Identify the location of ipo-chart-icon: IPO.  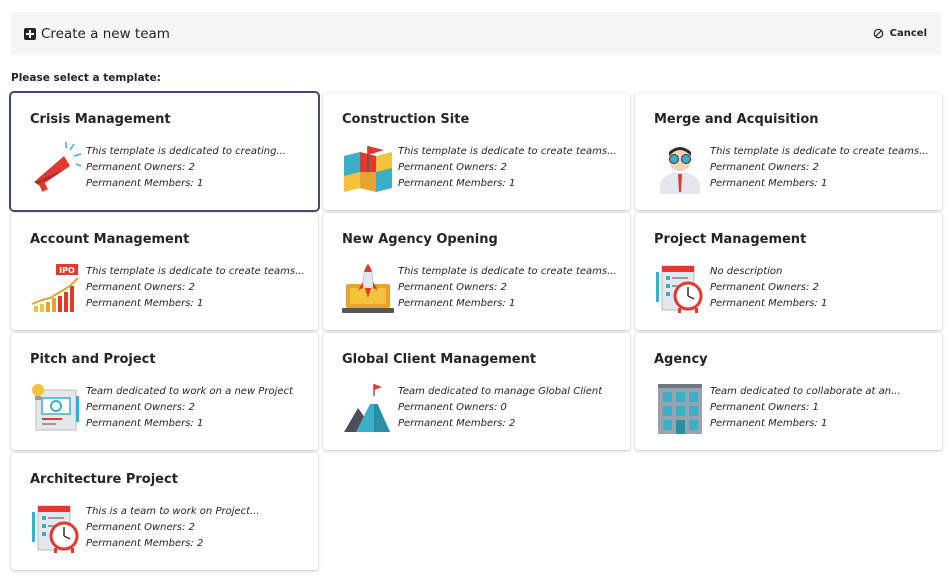
(55, 288).